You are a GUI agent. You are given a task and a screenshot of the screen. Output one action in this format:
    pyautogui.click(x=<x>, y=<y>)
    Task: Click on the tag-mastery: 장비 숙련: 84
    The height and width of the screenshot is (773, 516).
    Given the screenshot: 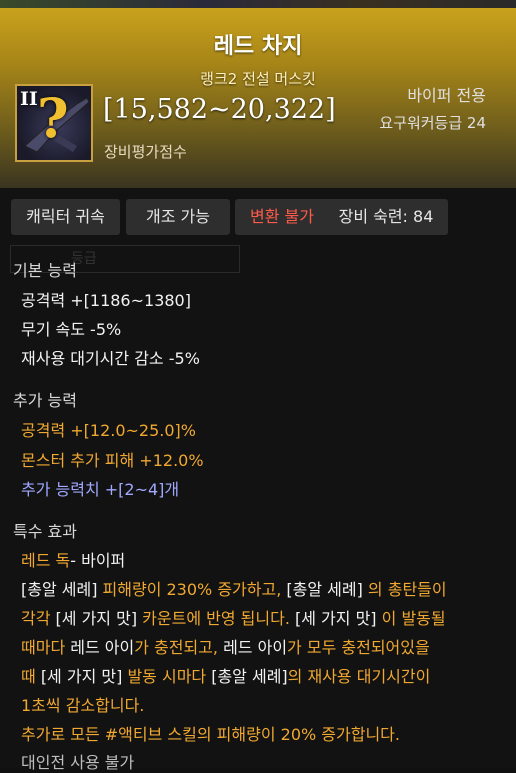 What is the action you would take?
    pyautogui.click(x=386, y=217)
    